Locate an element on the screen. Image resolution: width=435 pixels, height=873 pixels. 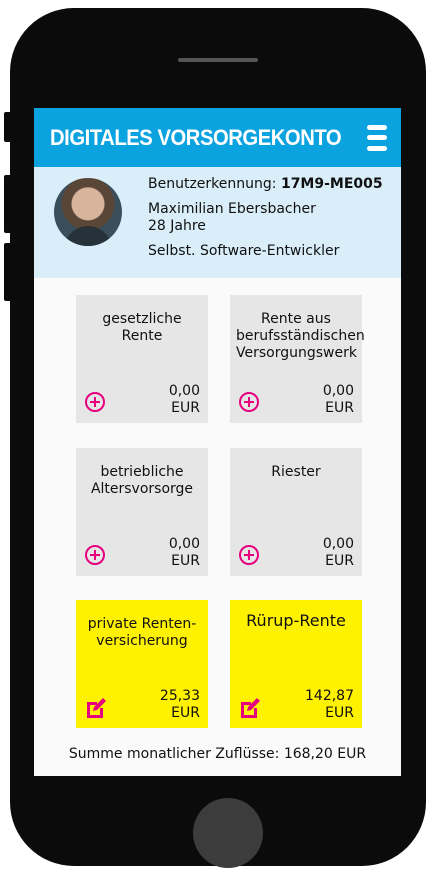
hamburger-menu-icon is located at coordinates (376, 137).